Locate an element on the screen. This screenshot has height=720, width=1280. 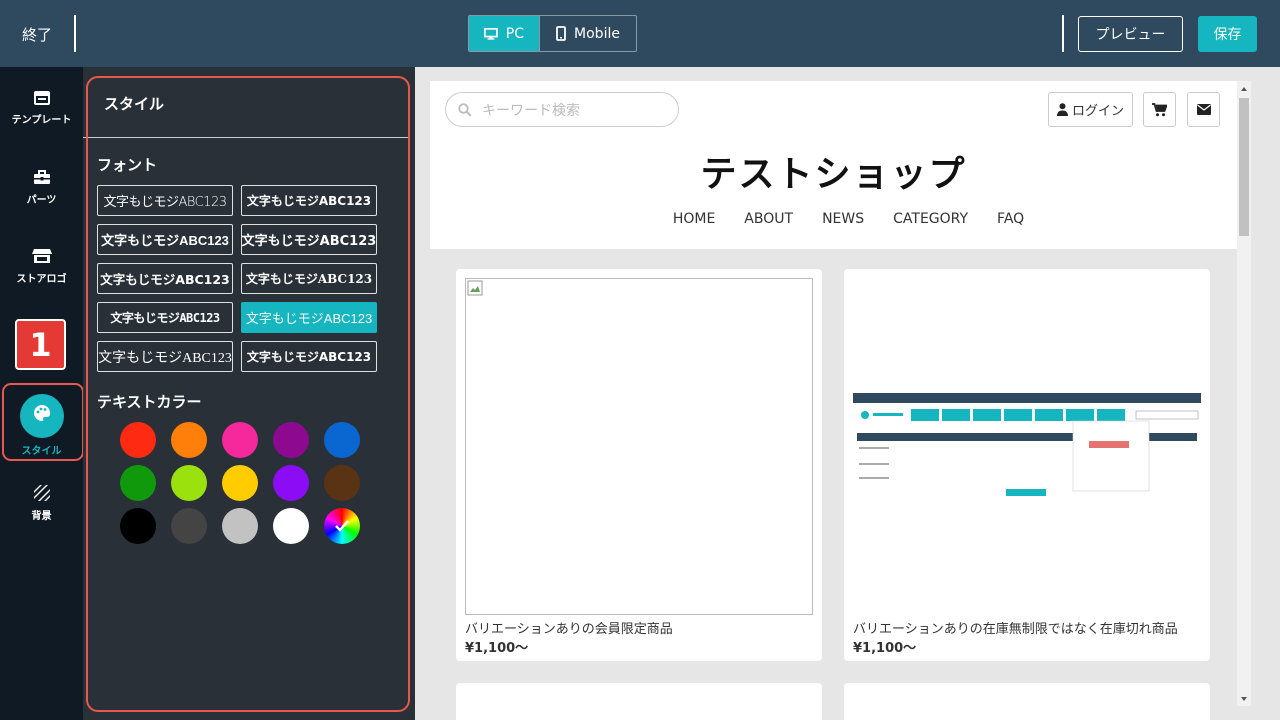
template-icon is located at coordinates (41, 98).